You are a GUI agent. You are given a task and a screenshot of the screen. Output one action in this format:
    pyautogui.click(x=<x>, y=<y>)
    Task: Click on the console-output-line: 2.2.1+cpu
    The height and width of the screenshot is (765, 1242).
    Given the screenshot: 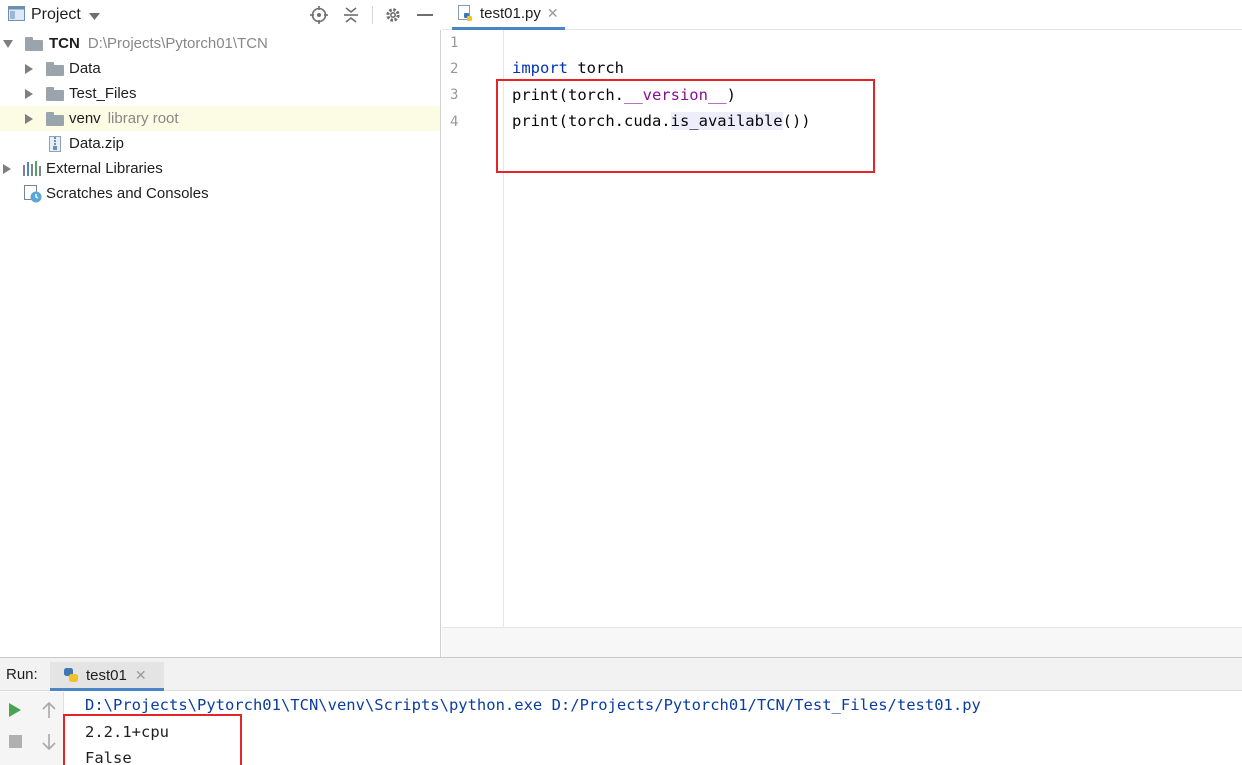 What is the action you would take?
    pyautogui.click(x=127, y=732)
    